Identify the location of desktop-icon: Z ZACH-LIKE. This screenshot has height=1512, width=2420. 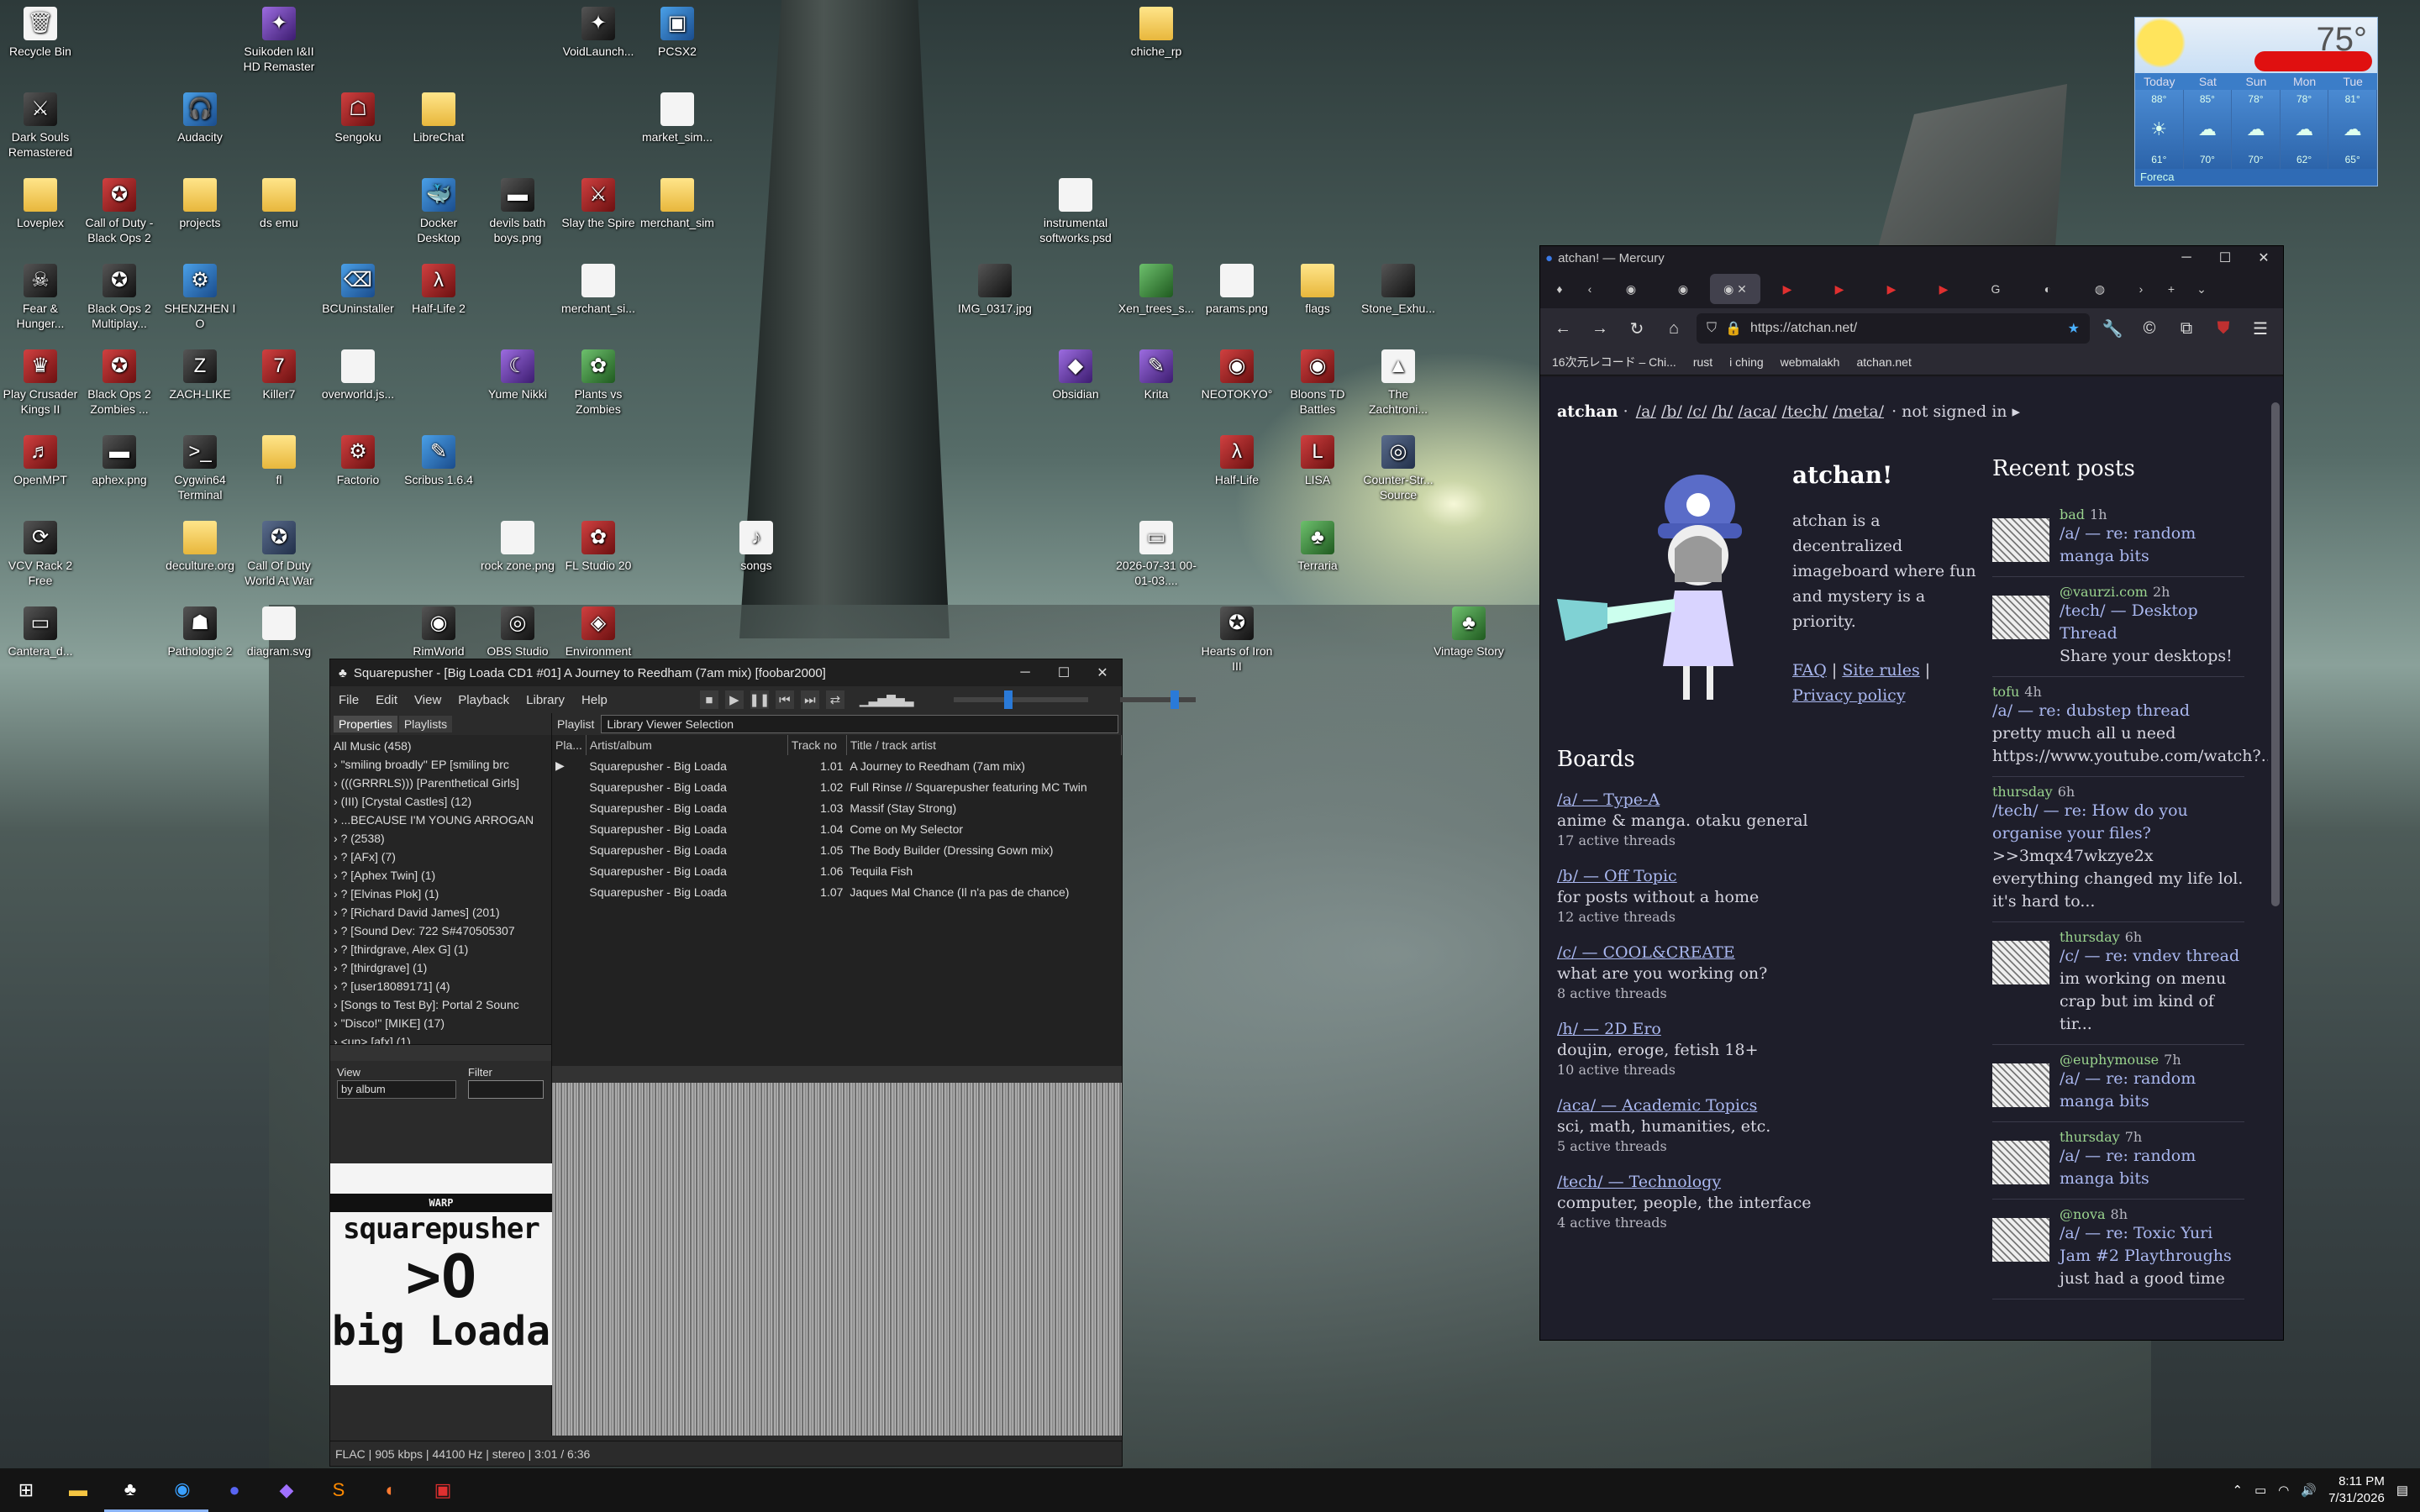
(200, 375).